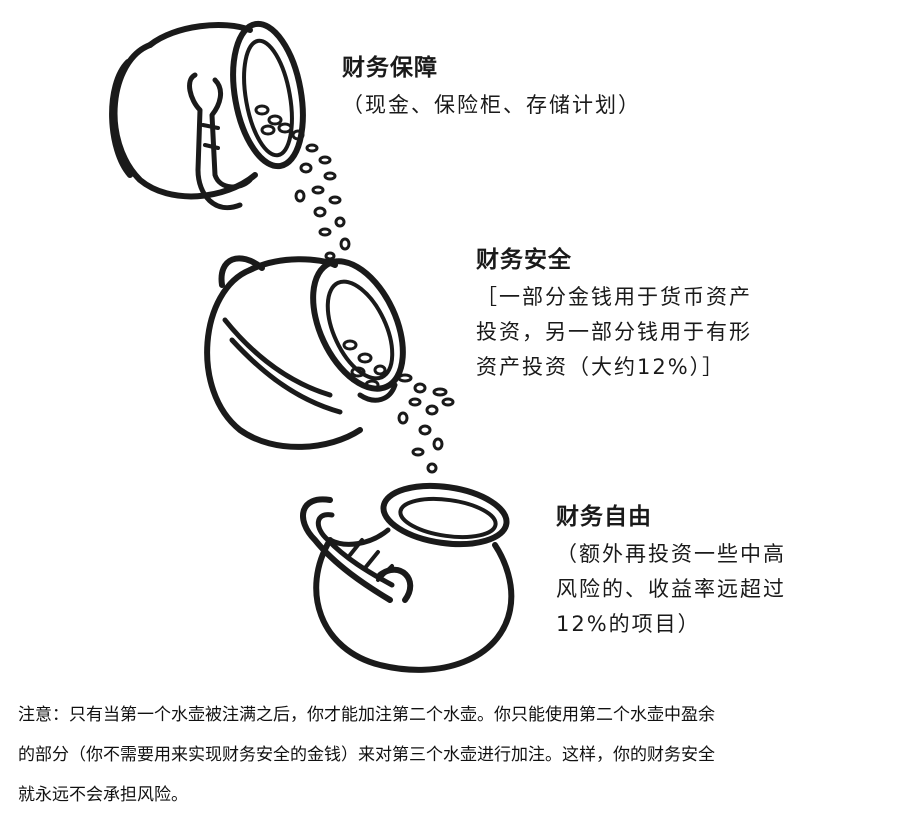 The image size is (915, 820). Describe the element at coordinates (671, 569) in the screenshot. I see `jug-label-financial-freedom: 财务自由 （额外再投资一些中高 风险的、收益率远超过 12%的项目）` at that location.